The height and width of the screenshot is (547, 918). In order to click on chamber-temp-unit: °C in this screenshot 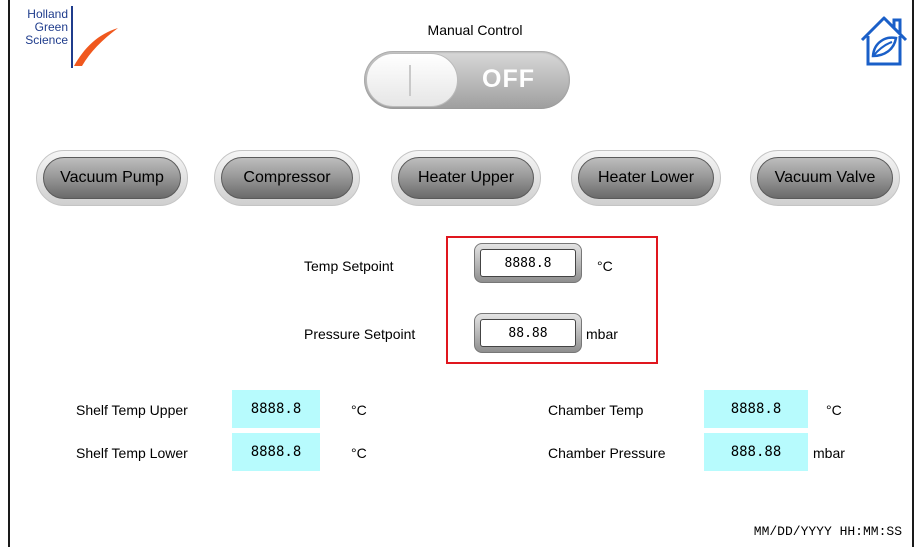, I will do `click(834, 410)`.